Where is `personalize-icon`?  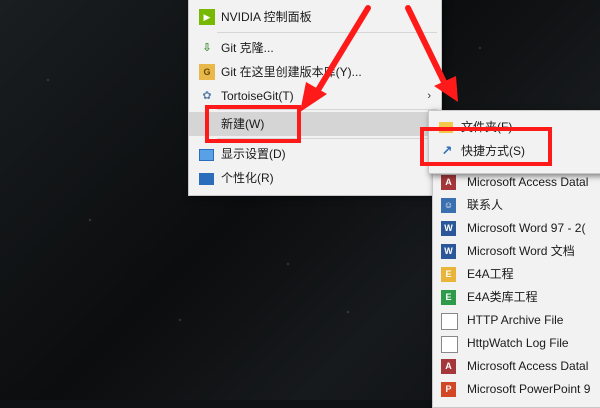 personalize-icon is located at coordinates (206, 179).